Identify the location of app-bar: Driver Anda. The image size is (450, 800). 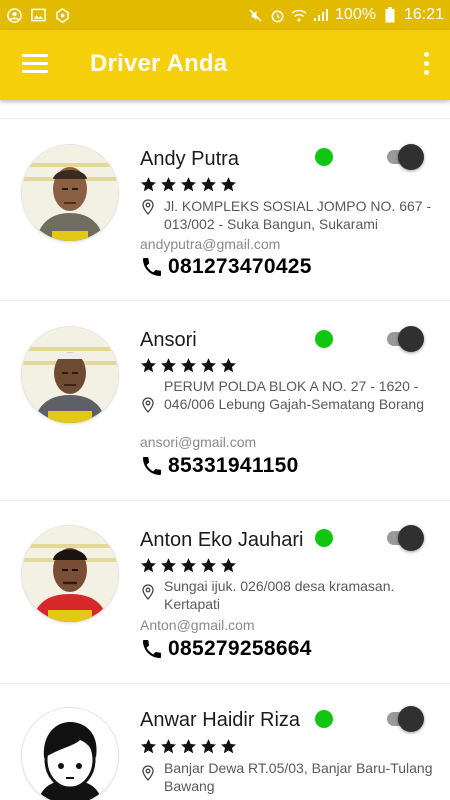
(225, 65).